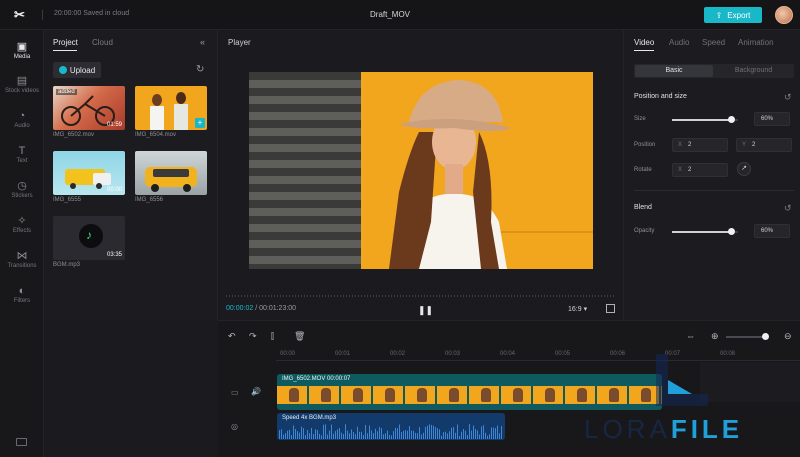 The image size is (800, 457). What do you see at coordinates (715, 336) in the screenshot?
I see `zoom-in-icon: ⊕` at bounding box center [715, 336].